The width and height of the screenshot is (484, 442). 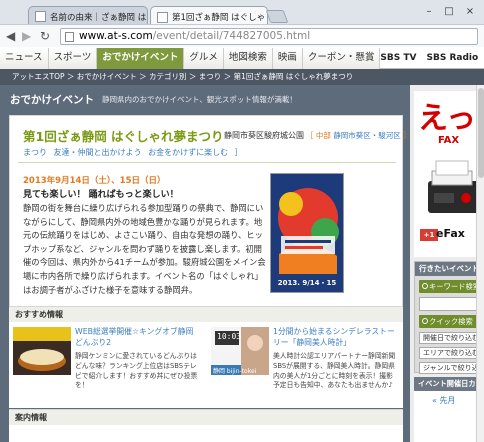 What do you see at coordinates (45, 36) in the screenshot?
I see `reload-icon: ↻` at bounding box center [45, 36].